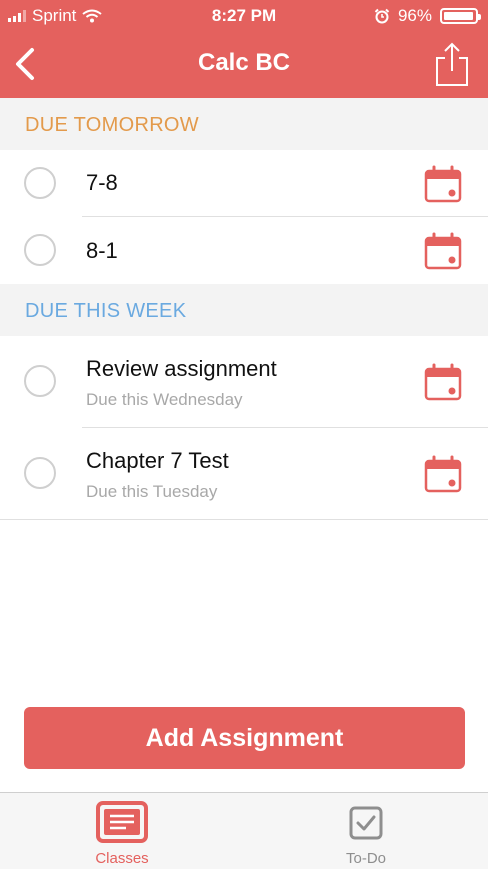 Image resolution: width=488 pixels, height=869 pixels. Describe the element at coordinates (414, 15) in the screenshot. I see `battery-percent: 96%` at that location.